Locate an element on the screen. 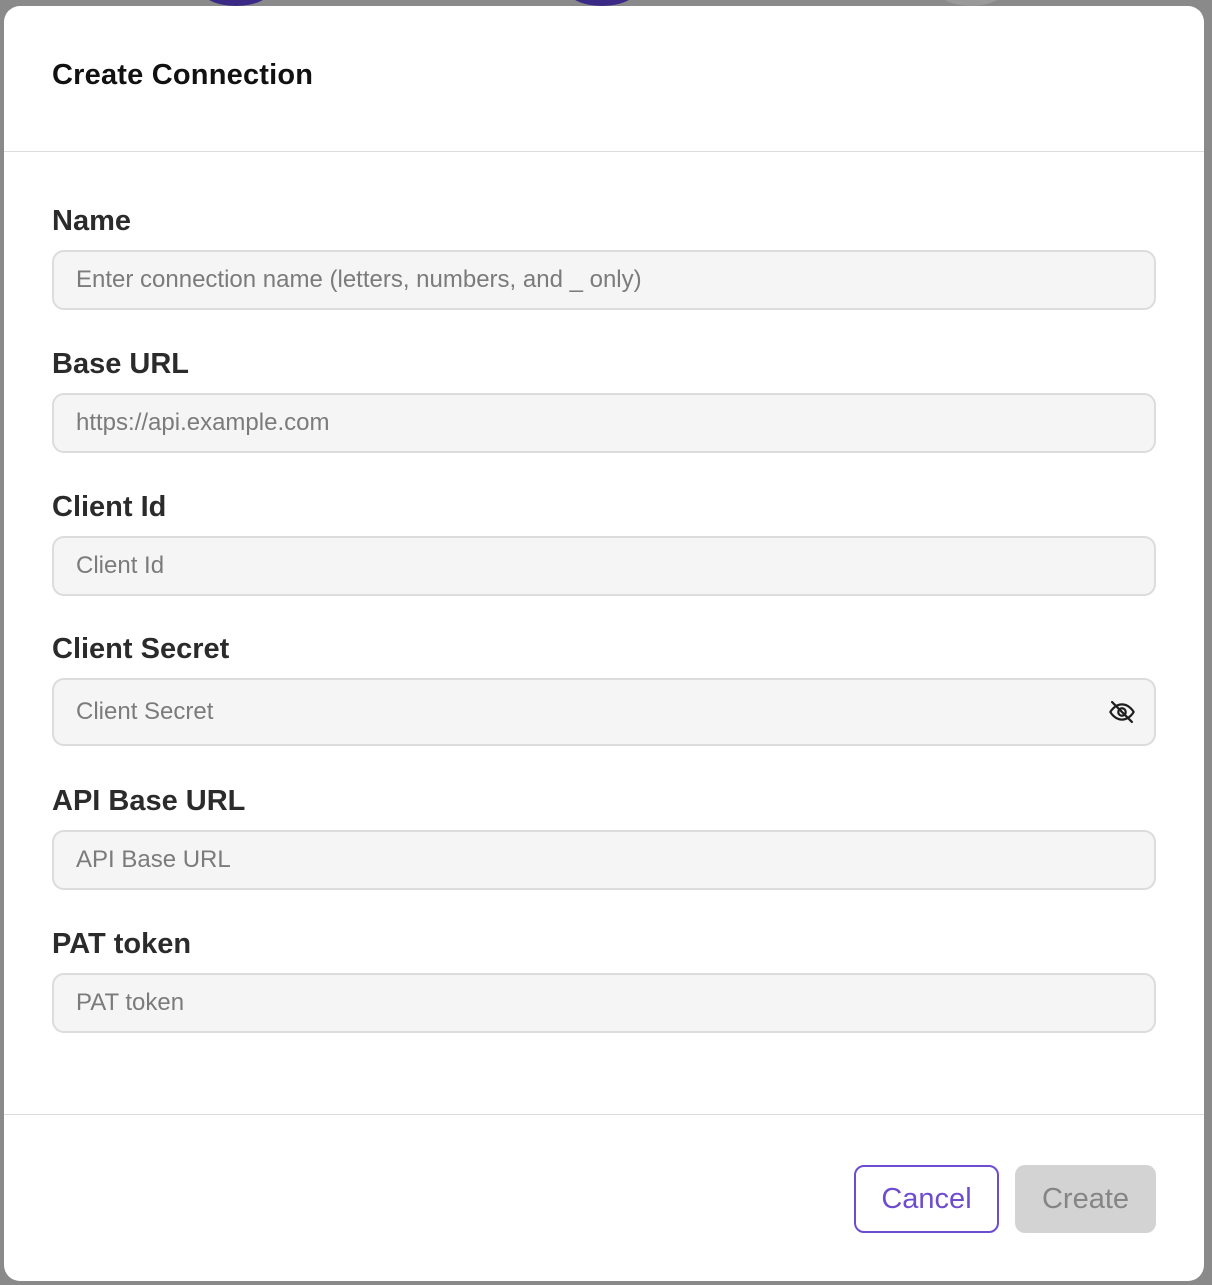 The height and width of the screenshot is (1285, 1212). base-url-input is located at coordinates (604, 423).